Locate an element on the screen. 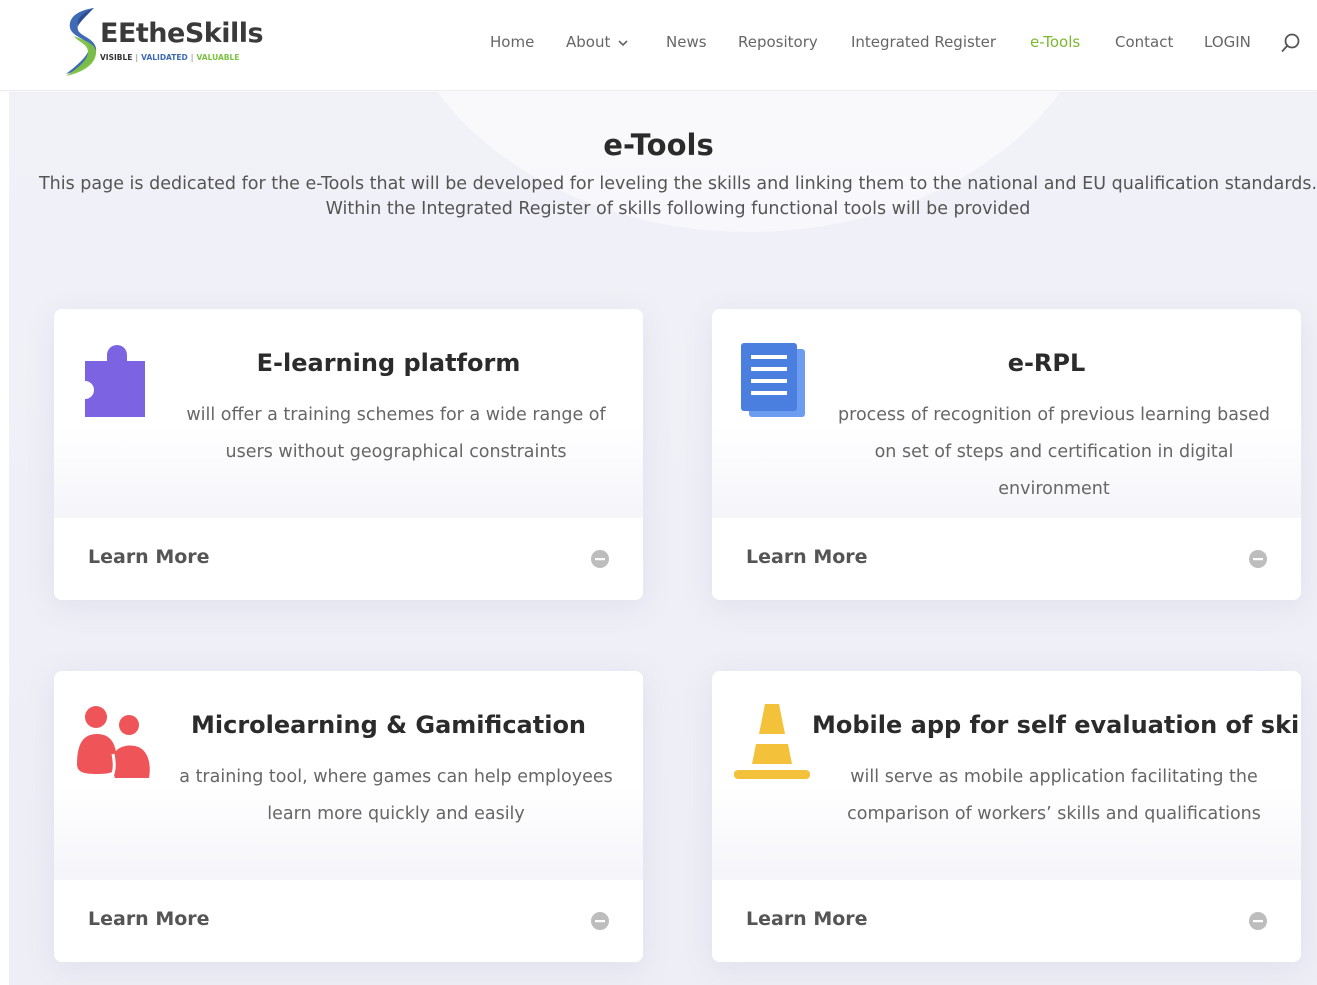  logo-wordmark: EEtheSkills is located at coordinates (182, 33).